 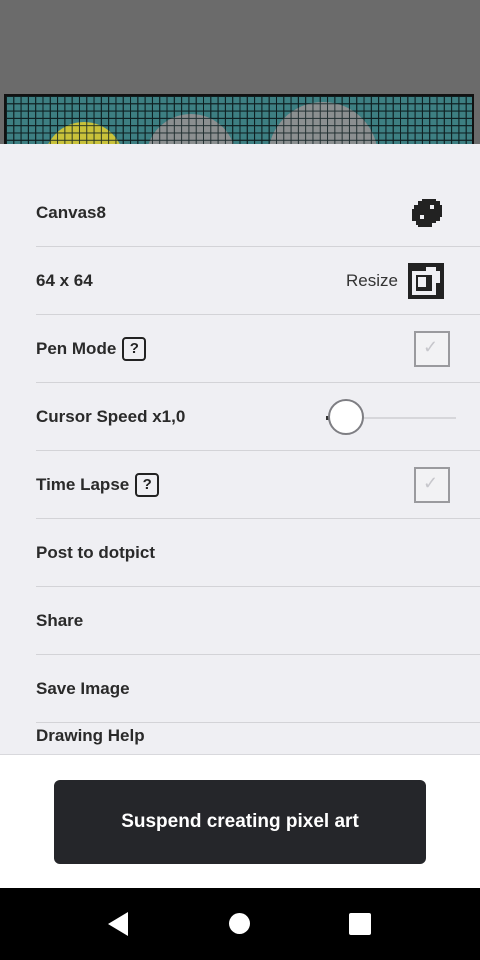 What do you see at coordinates (95, 552) in the screenshot?
I see `post-to-dotpict-label: Post to dotpict` at bounding box center [95, 552].